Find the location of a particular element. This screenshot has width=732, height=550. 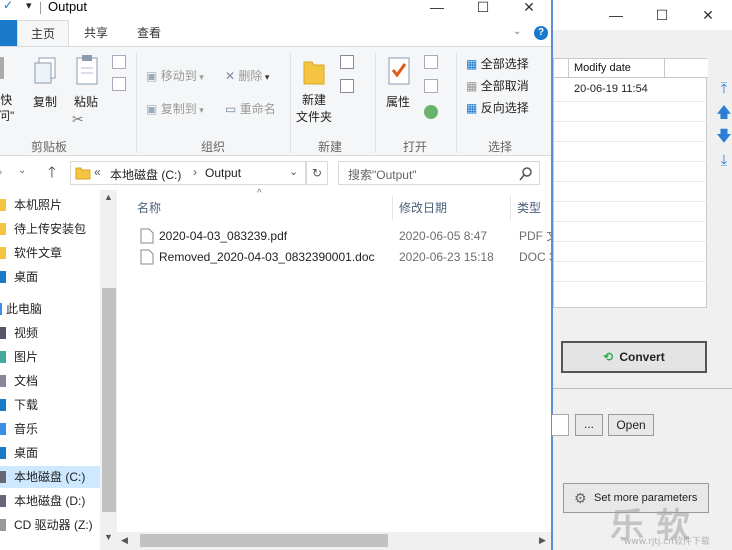

pin-quick-access-label: "快 is located at coordinates (6, 99).